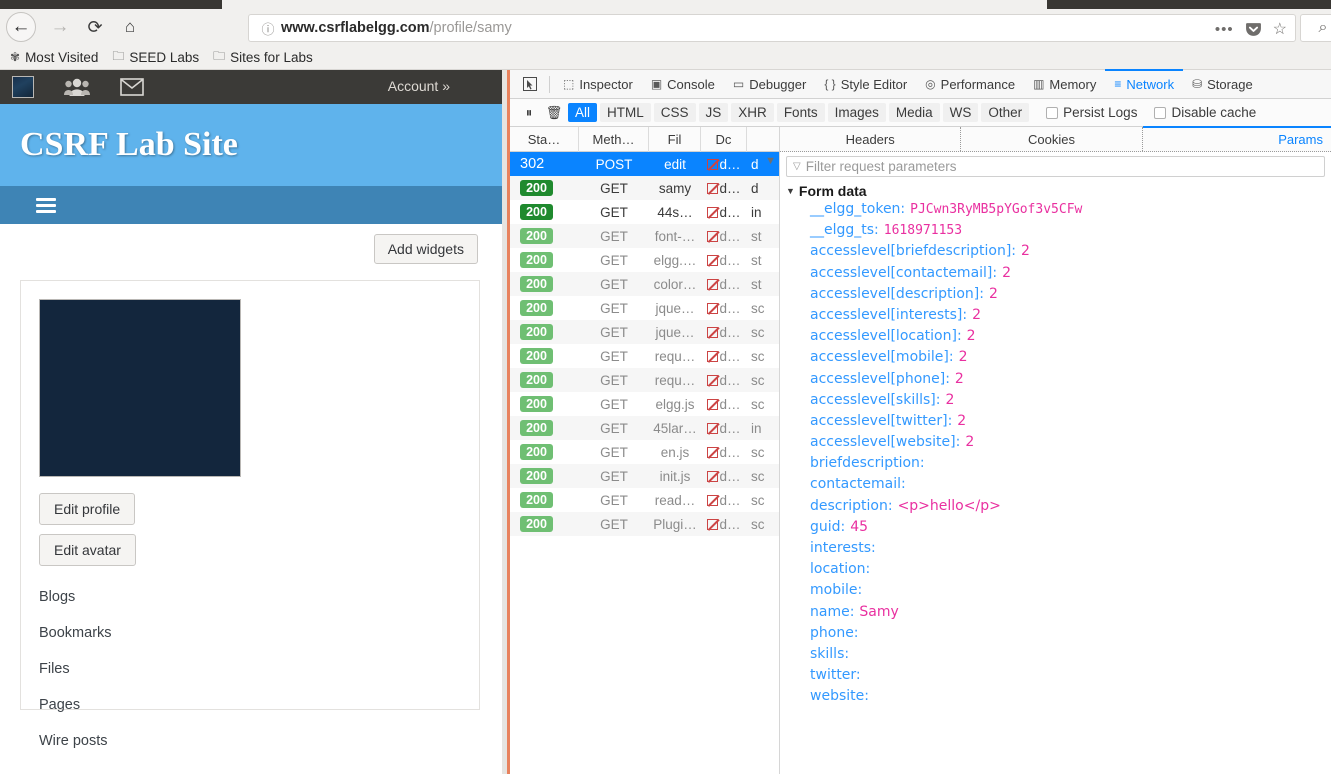 This screenshot has width=1331, height=774. What do you see at coordinates (155, 57) in the screenshot?
I see `bookmark-item: 🗀 SEED Labs` at bounding box center [155, 57].